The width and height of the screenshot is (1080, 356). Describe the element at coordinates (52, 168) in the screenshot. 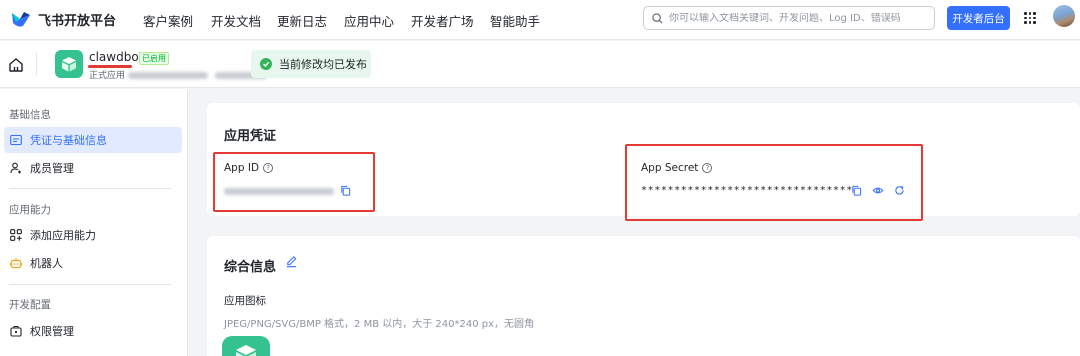

I see `sidebar-item-label: 成员管理` at that location.